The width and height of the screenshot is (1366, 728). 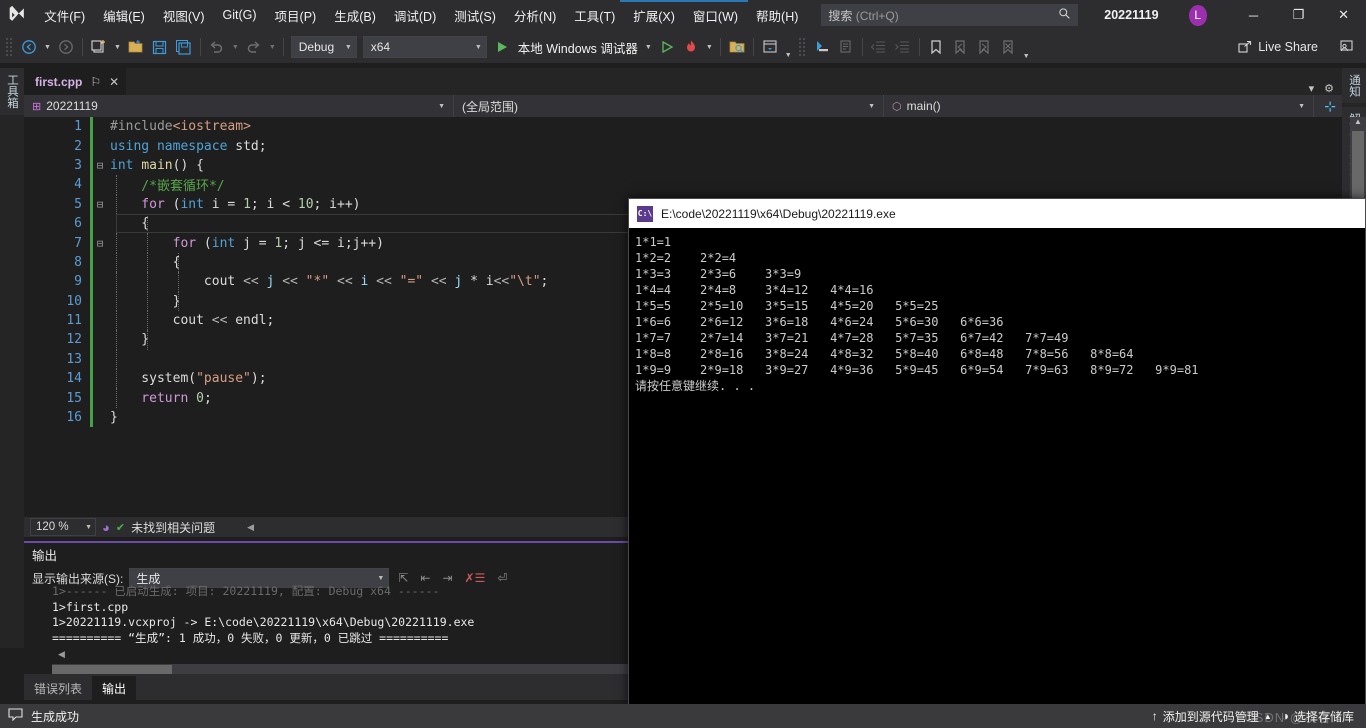 I want to click on start-without-debugging-icon, so click(x=667, y=47).